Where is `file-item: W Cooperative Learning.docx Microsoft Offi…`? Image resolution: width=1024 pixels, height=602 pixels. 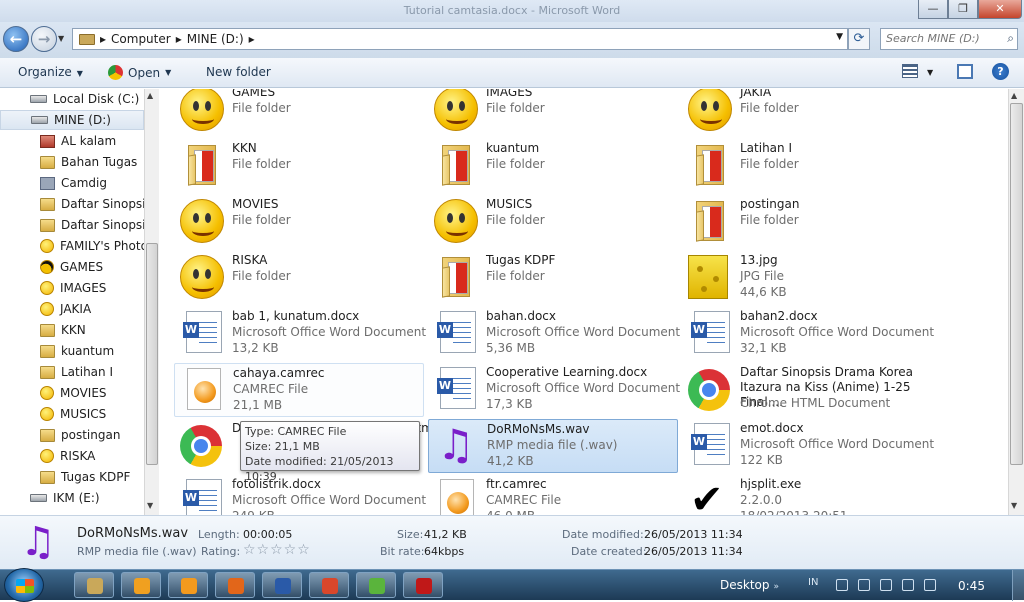 file-item: W Cooperative Learning.docx Microsoft Offi… is located at coordinates (554, 390).